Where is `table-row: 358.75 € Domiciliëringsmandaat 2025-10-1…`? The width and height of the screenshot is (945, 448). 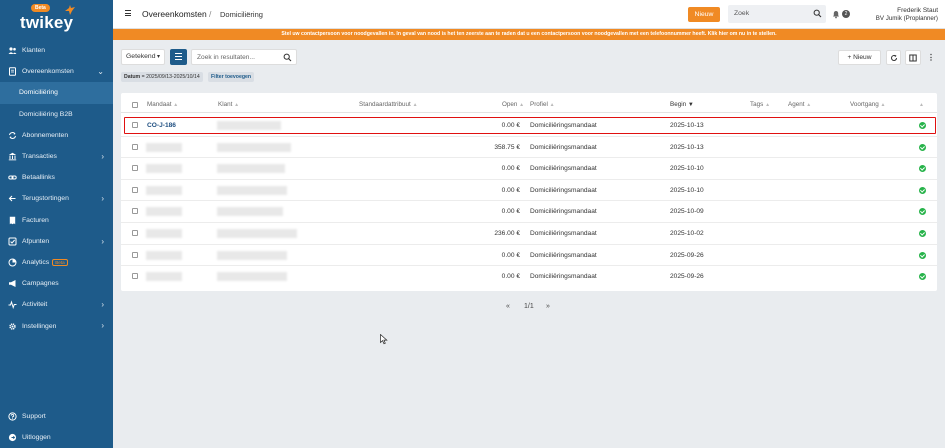
table-row: 358.75 € Domiciliëringsmandaat 2025-10-1… is located at coordinates (529, 148).